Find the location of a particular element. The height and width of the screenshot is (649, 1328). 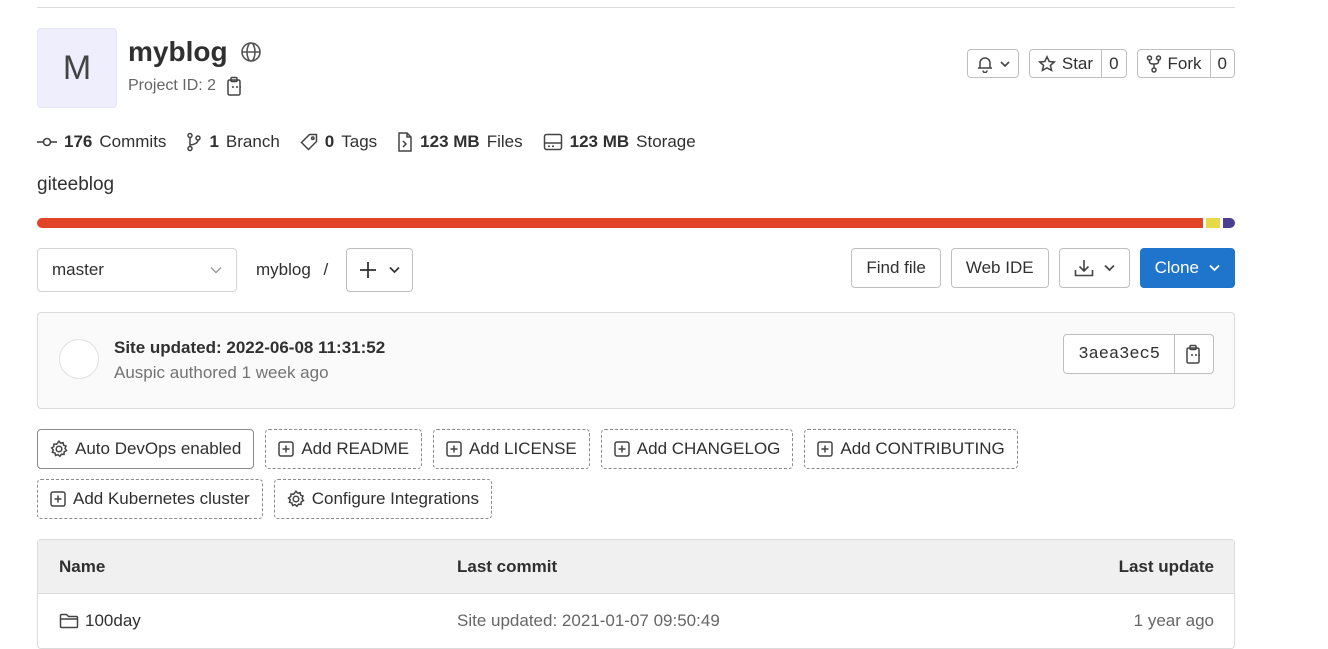

fork-label: Fork is located at coordinates (1184, 63).